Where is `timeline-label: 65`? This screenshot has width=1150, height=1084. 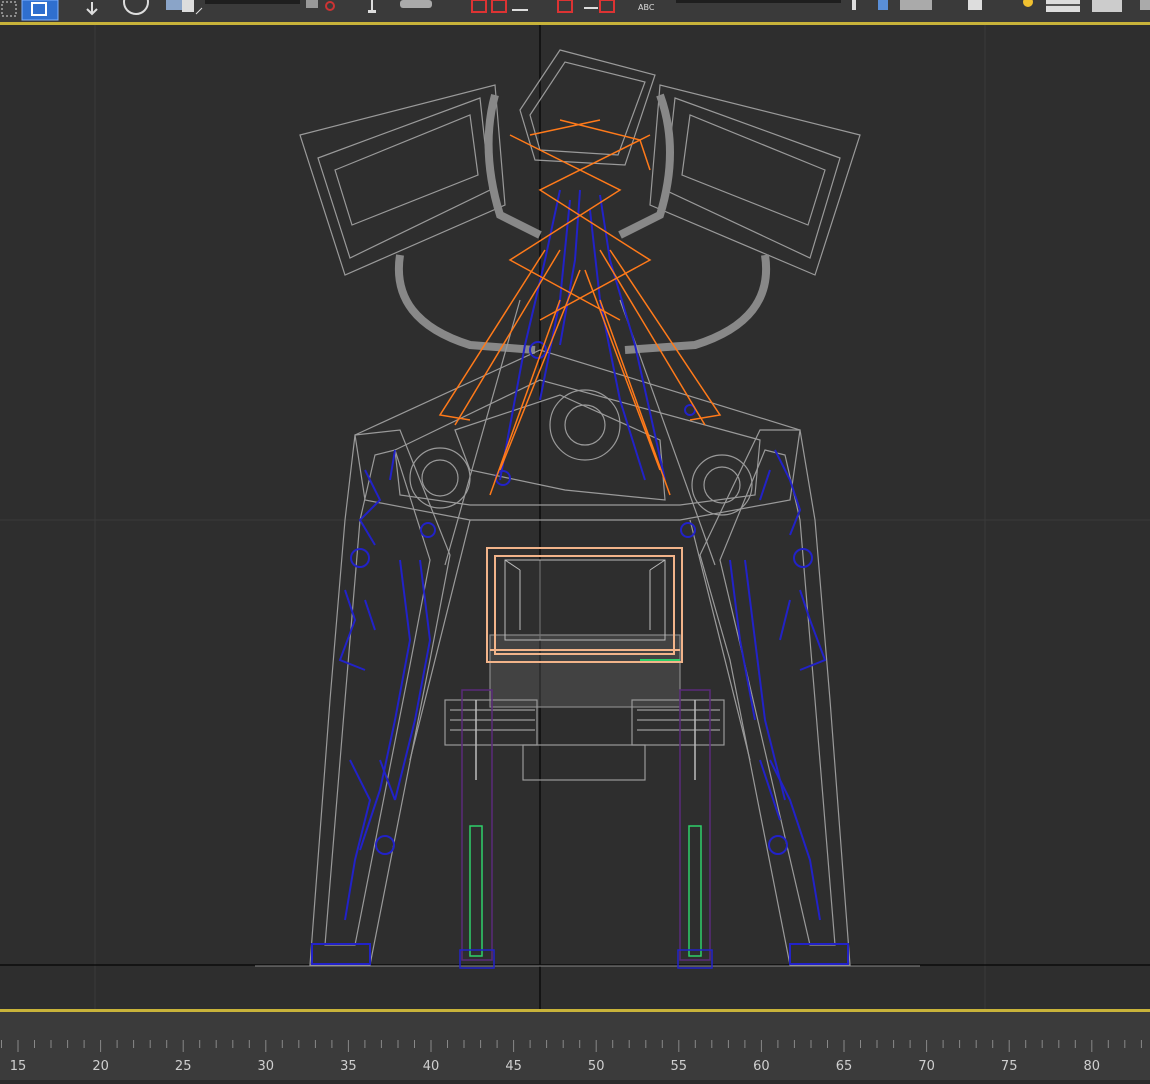 timeline-label: 65 is located at coordinates (844, 1066).